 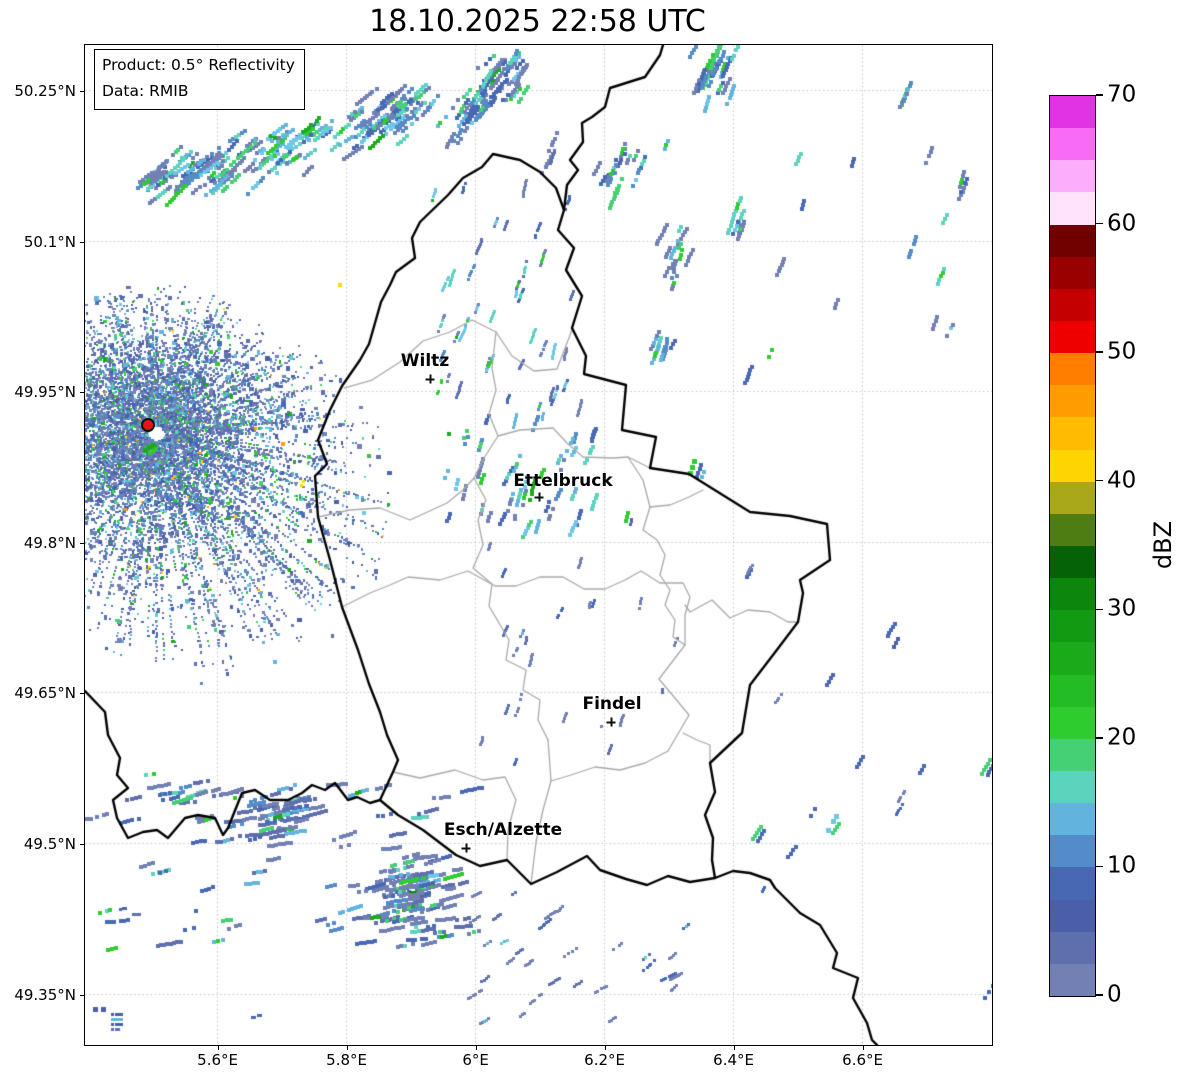 What do you see at coordinates (563, 481) in the screenshot?
I see `city-label: Ettelbruck` at bounding box center [563, 481].